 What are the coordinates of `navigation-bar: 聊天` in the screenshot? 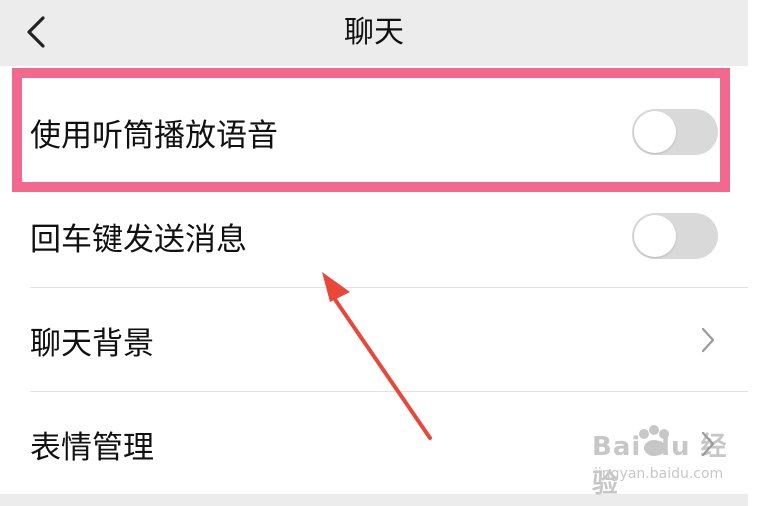 It's located at (374, 33).